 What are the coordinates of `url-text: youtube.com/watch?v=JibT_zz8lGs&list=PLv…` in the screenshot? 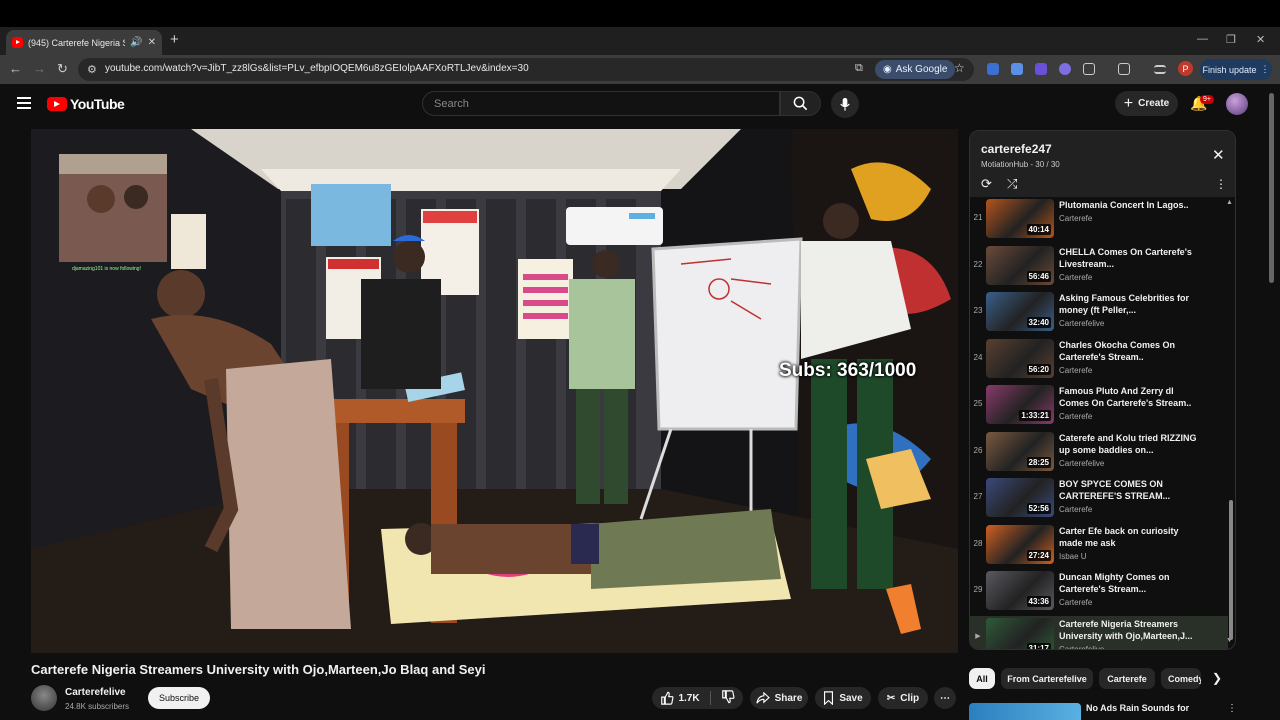 It's located at (317, 68).